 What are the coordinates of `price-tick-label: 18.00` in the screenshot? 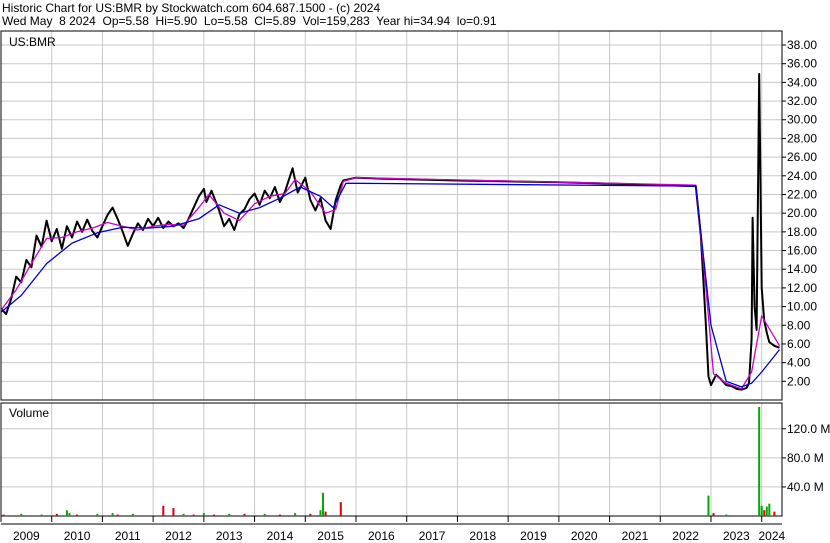 It's located at (802, 232).